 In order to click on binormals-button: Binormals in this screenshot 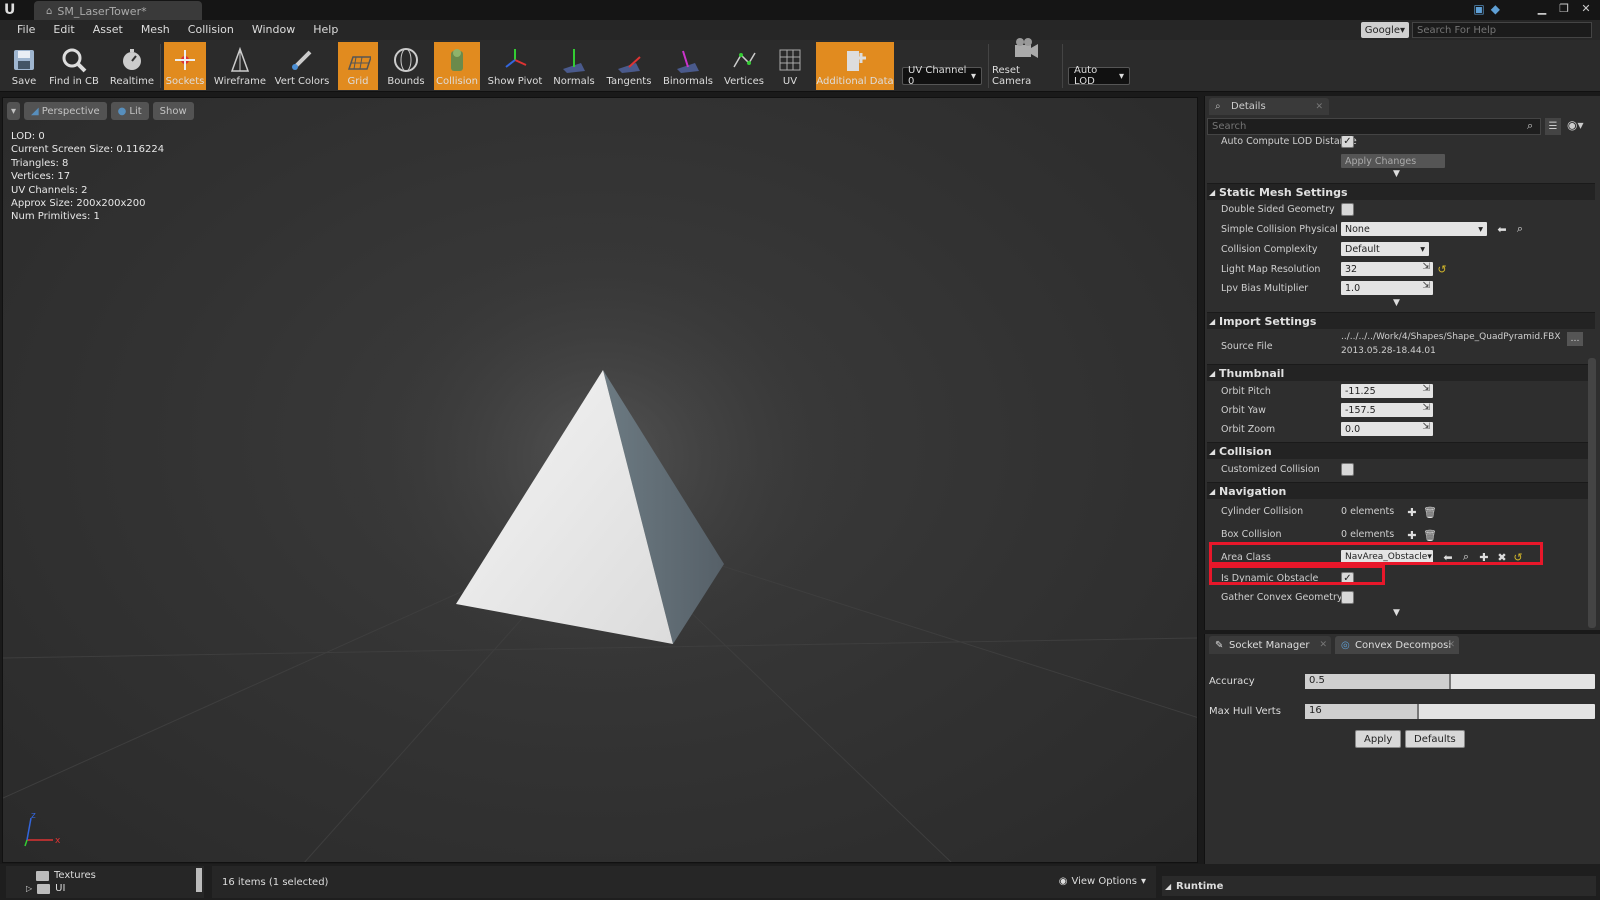, I will do `click(688, 66)`.